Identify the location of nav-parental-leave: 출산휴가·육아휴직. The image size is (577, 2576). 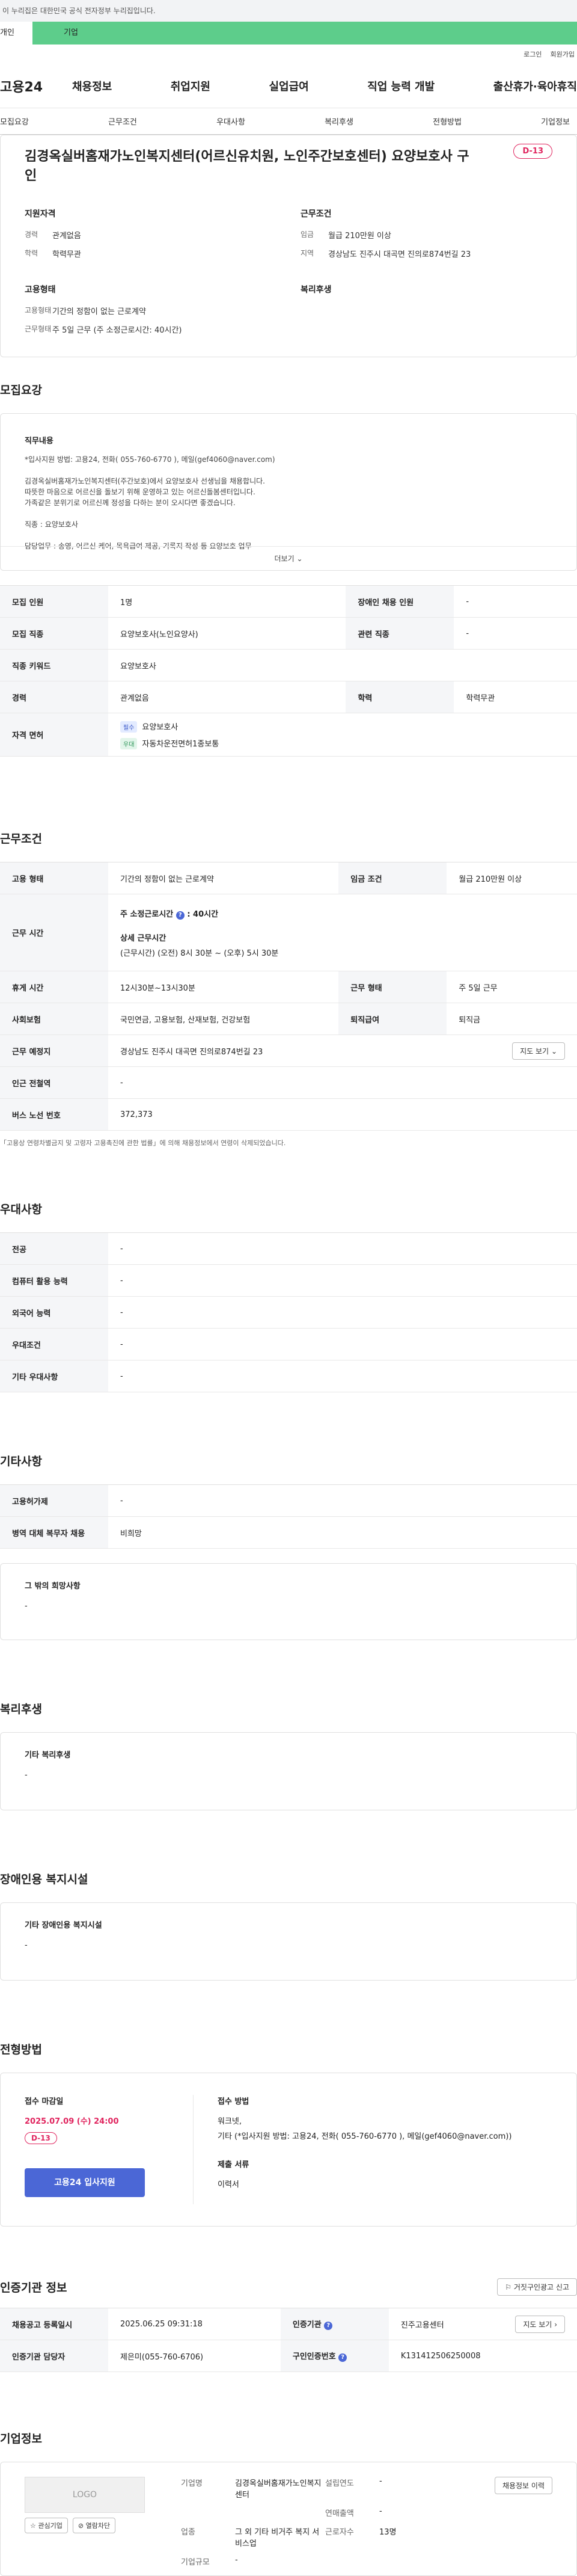
(535, 86).